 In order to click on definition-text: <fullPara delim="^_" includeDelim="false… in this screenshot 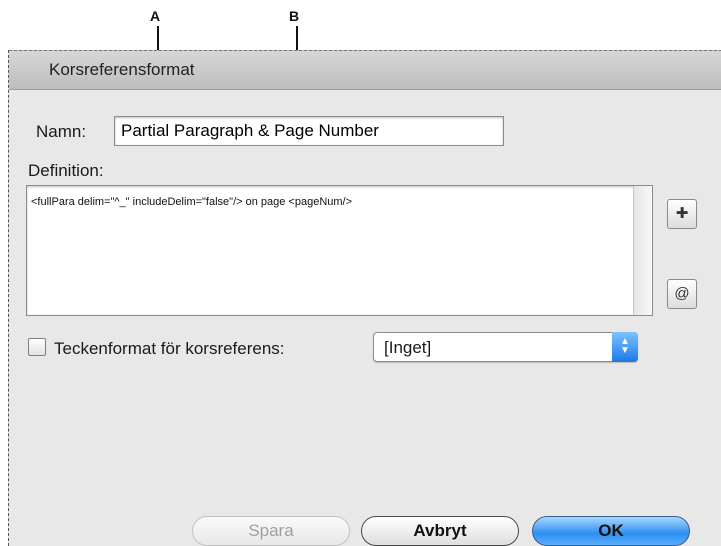, I will do `click(192, 202)`.